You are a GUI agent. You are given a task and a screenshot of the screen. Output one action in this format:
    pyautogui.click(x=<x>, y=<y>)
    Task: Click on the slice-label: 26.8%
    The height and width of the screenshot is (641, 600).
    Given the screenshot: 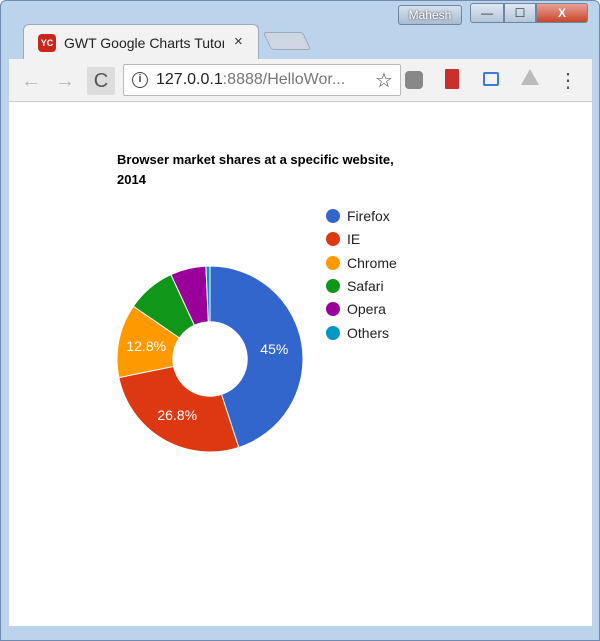 What is the action you would take?
    pyautogui.click(x=177, y=415)
    